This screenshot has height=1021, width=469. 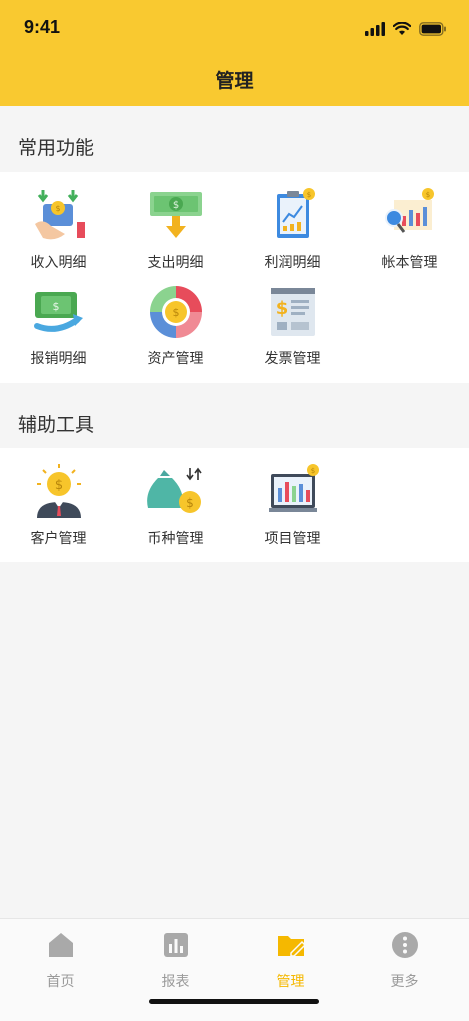 What do you see at coordinates (60, 982) in the screenshot?
I see `tab-label: 首页` at bounding box center [60, 982].